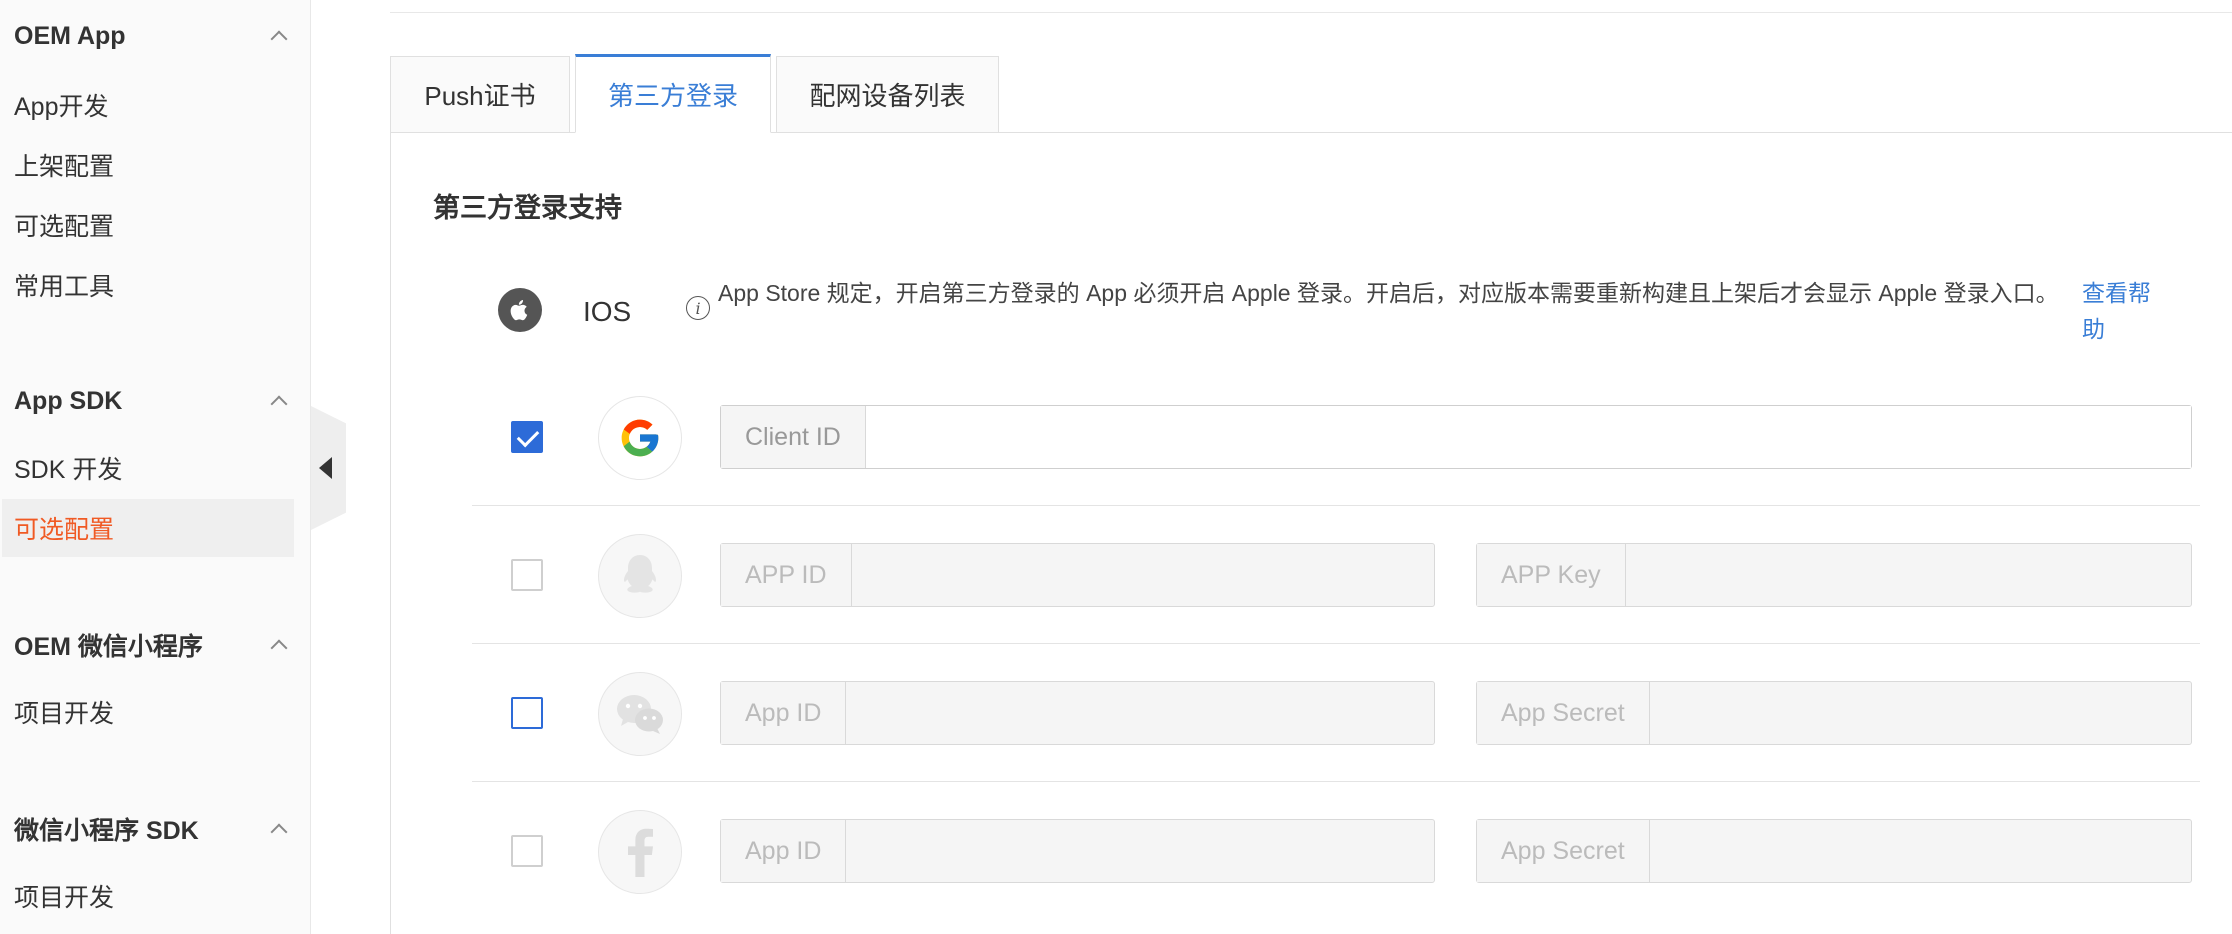 This screenshot has width=2232, height=934. I want to click on sidebar-group-oem-wechat-mini: OEM 微信小程序, so click(155, 645).